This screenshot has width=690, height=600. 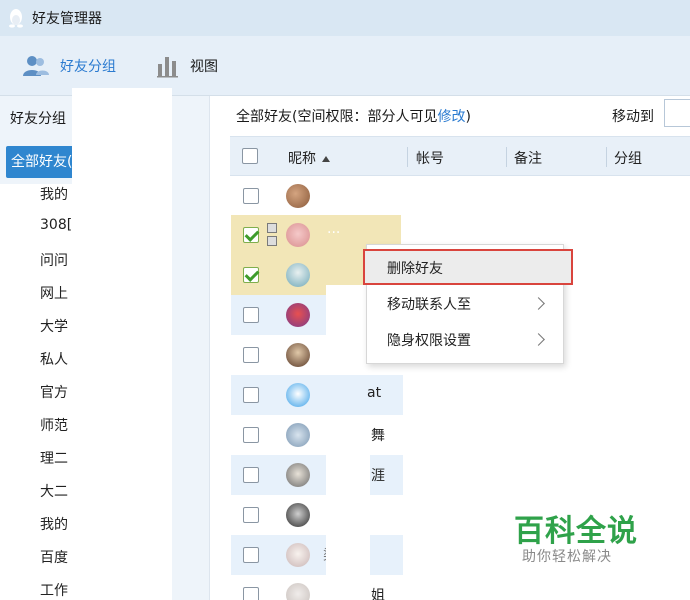 What do you see at coordinates (36, 66) in the screenshot?
I see `contacts-icon` at bounding box center [36, 66].